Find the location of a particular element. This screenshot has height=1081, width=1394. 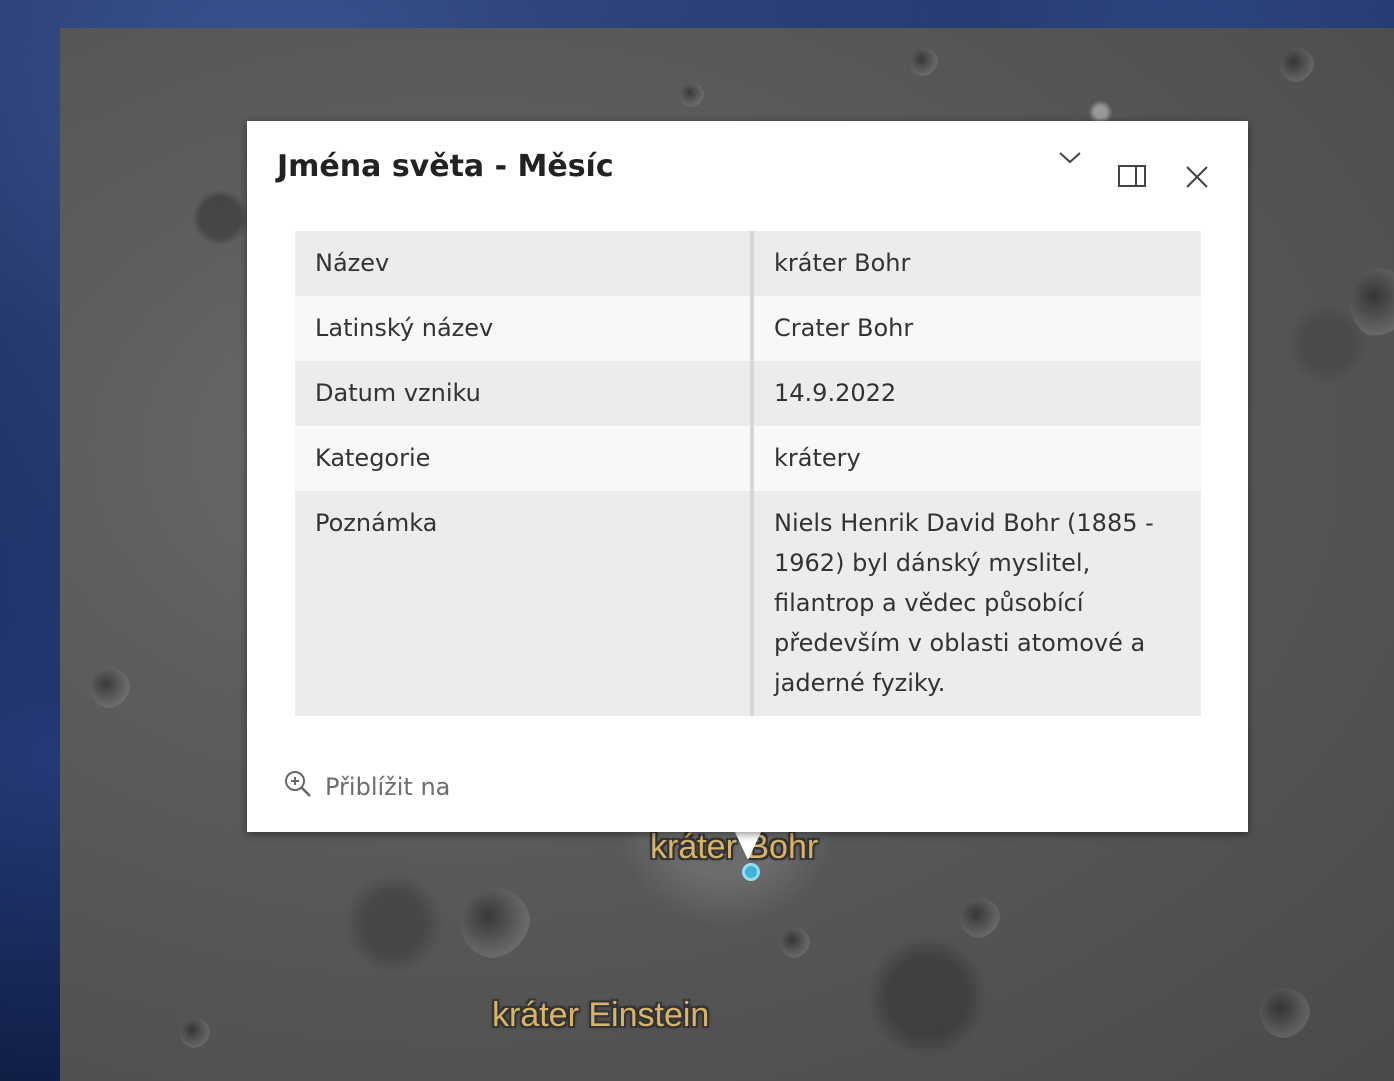

table-row: Datum vzniku 14.9.2022 is located at coordinates (748, 393).